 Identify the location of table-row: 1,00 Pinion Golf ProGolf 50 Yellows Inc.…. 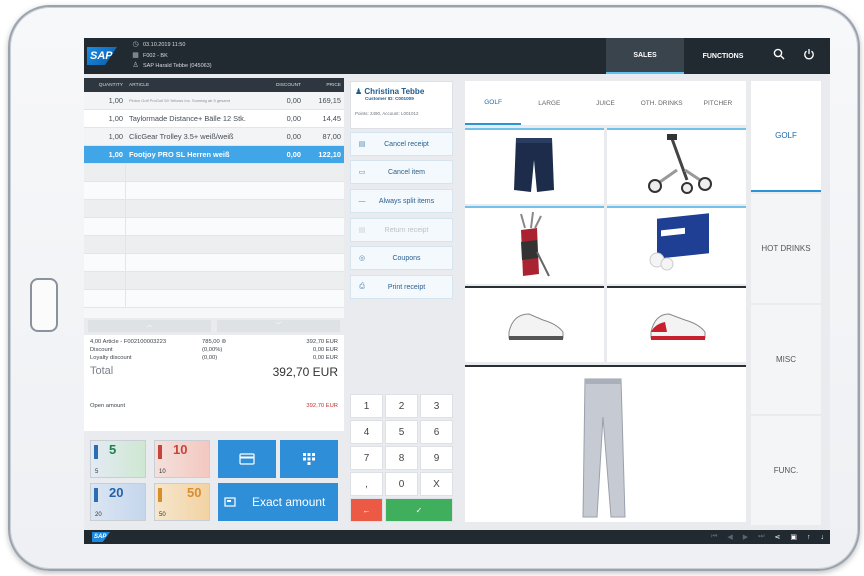
(214, 101).